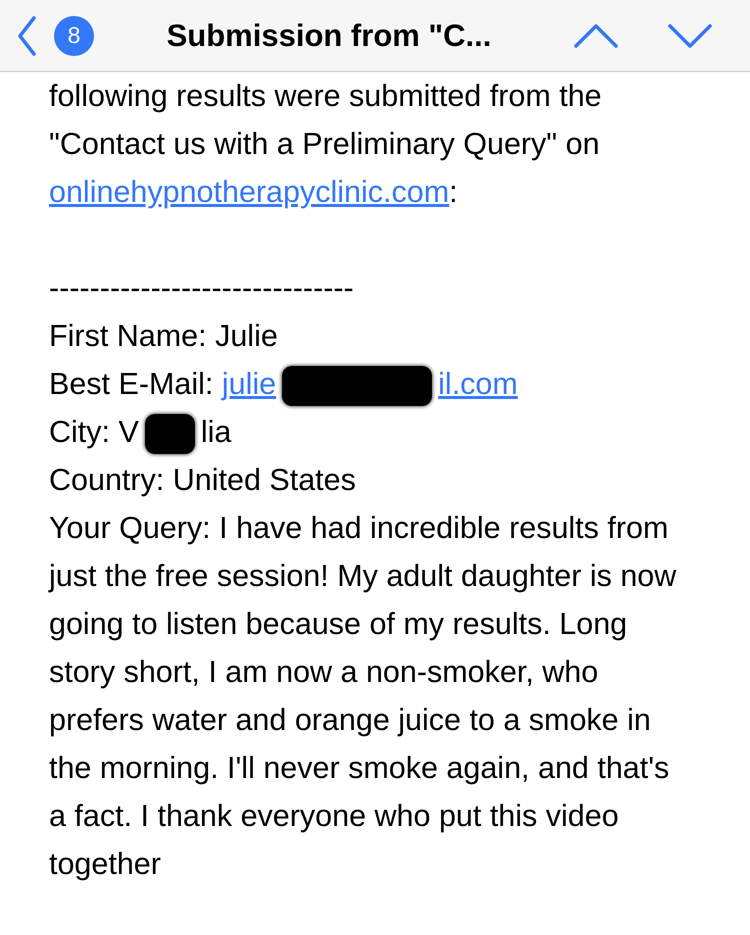 This screenshot has width=750, height=935. I want to click on redaction-mark, so click(169, 434).